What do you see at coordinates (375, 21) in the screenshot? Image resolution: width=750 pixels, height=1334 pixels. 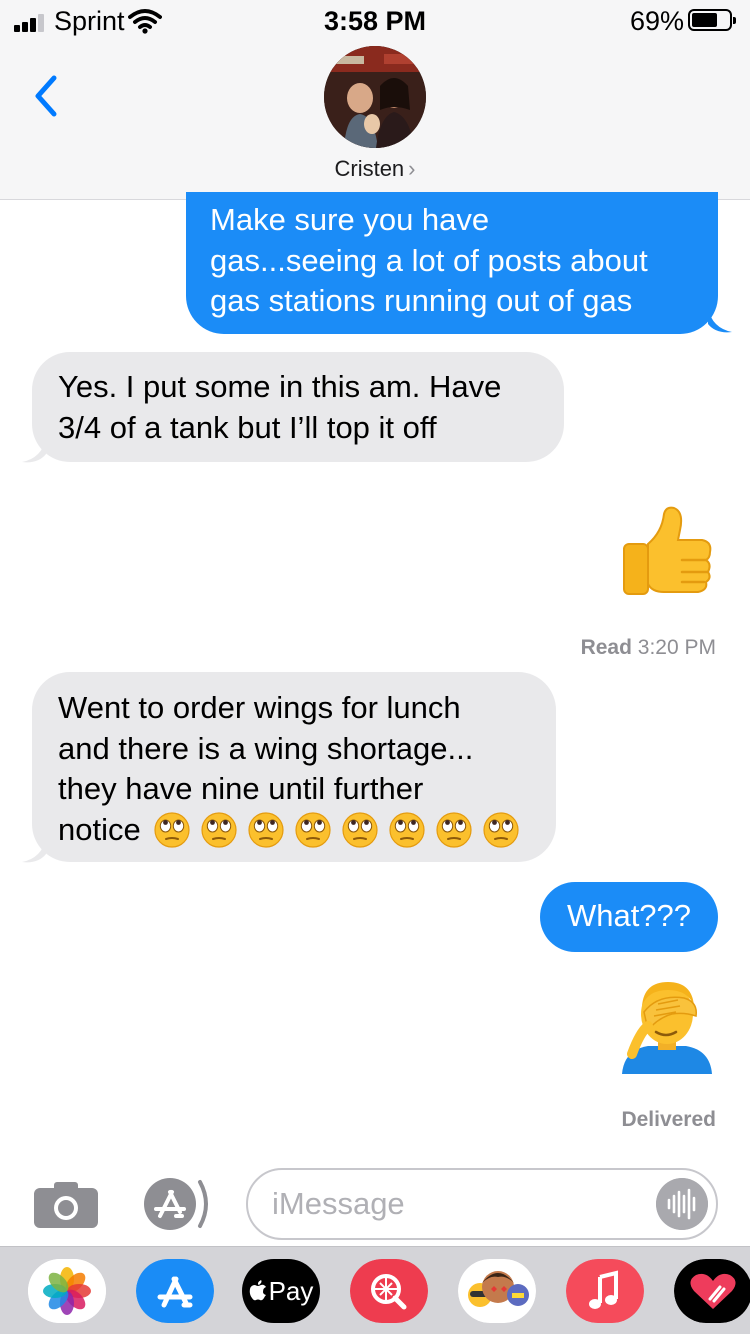 I see `status-bar: Sprint 3:58 PM 69%` at bounding box center [375, 21].